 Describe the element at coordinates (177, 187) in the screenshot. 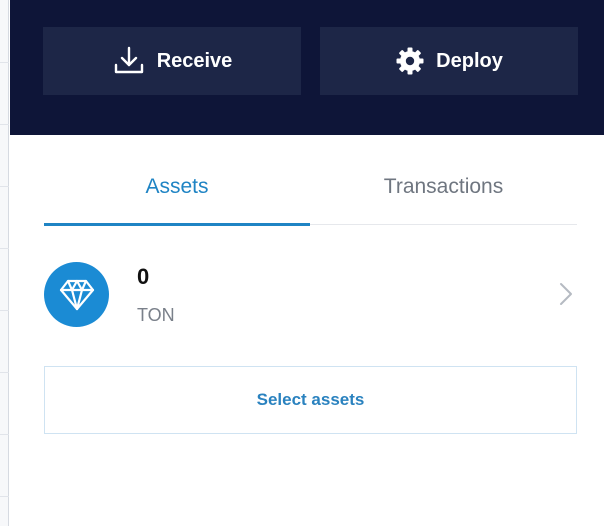

I see `tab-assets: Assets` at that location.